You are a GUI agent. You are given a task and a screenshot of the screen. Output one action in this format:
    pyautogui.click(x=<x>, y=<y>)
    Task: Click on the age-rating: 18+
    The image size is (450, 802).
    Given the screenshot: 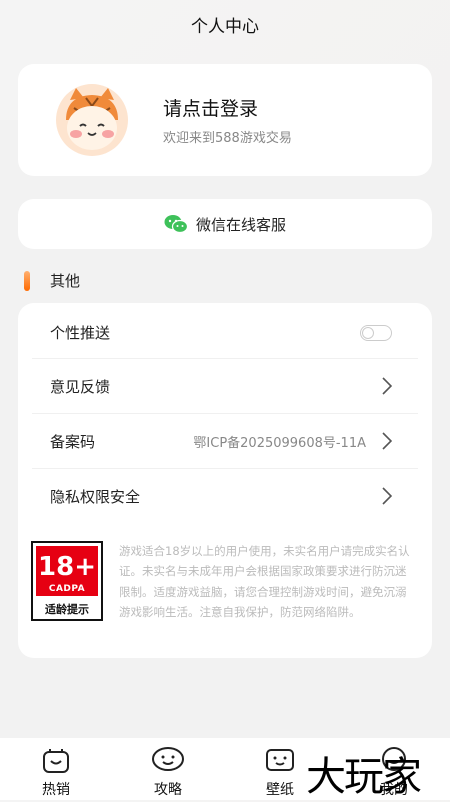 What is the action you would take?
    pyautogui.click(x=67, y=567)
    